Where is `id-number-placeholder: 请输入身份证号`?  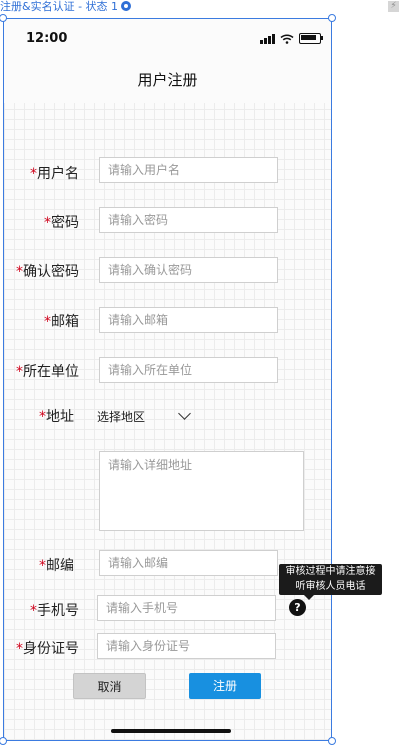 id-number-placeholder: 请输入身份证号 is located at coordinates (148, 646).